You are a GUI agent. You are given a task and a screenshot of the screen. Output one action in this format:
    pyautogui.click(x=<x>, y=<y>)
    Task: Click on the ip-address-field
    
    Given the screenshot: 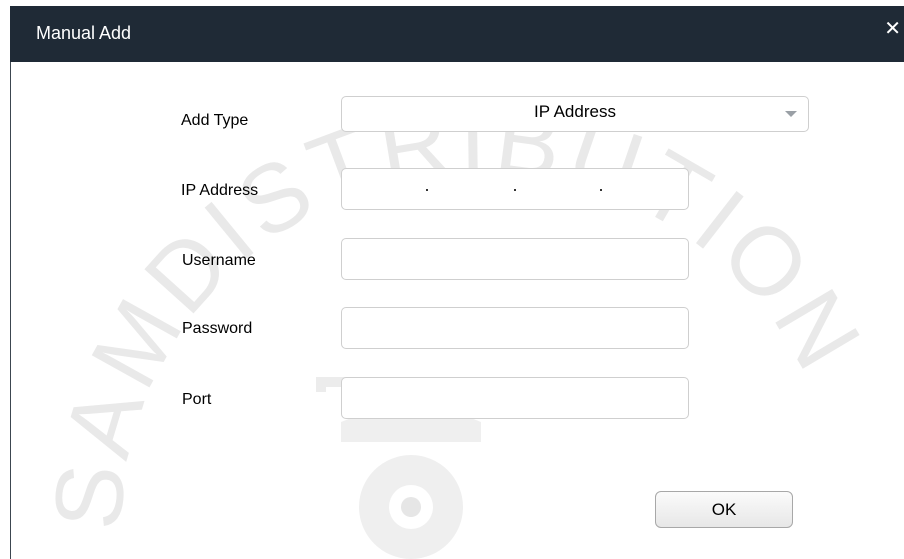 What is the action you would take?
    pyautogui.click(x=515, y=189)
    